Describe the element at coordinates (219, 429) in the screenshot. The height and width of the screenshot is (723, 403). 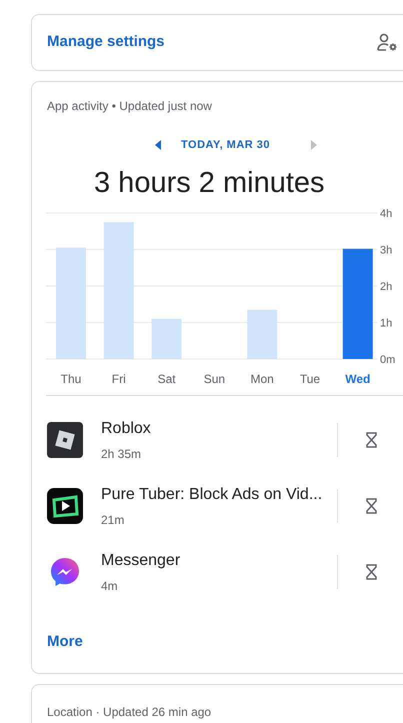
I see `app-name: Roblox` at that location.